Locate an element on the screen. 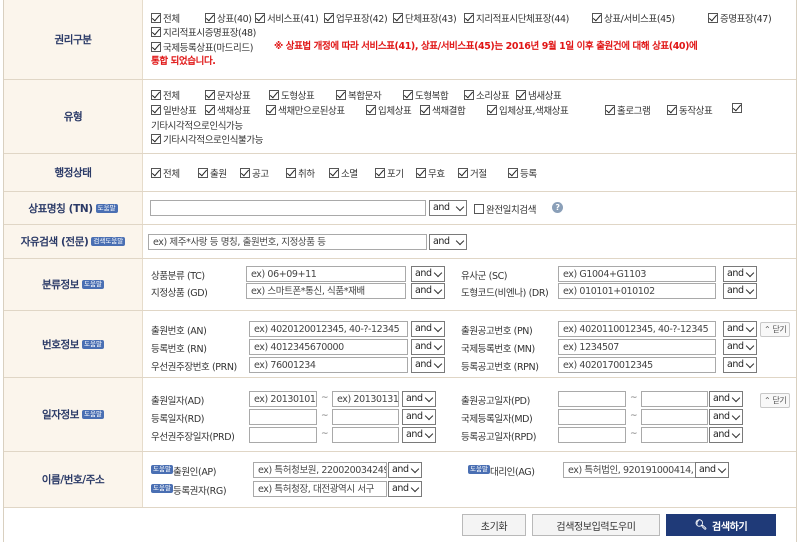 The width and height of the screenshot is (800, 542). type-checkbox-2-box is located at coordinates (274, 95).